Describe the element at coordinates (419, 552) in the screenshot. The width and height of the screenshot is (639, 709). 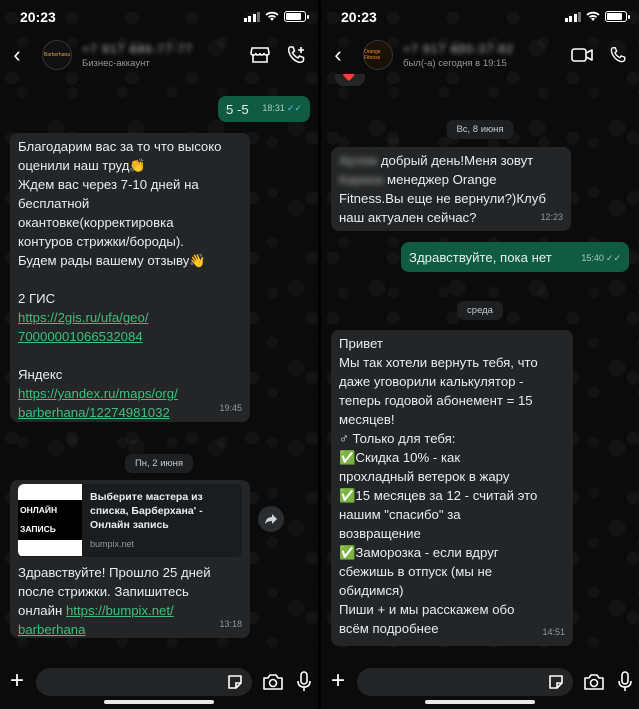
I see `message-line: ✅Заморозка - если вдруг` at that location.